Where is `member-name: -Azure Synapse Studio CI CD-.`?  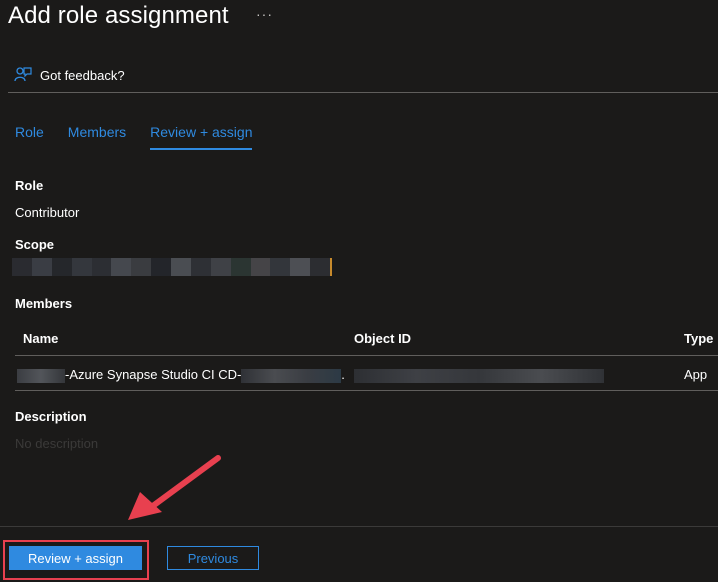
member-name: -Azure Synapse Studio CI CD-. is located at coordinates (181, 375).